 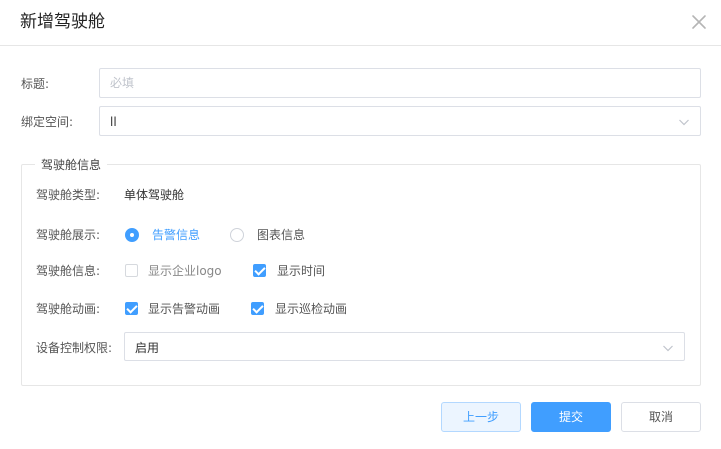 What do you see at coordinates (661, 417) in the screenshot?
I see `cancel-button: 取消` at bounding box center [661, 417].